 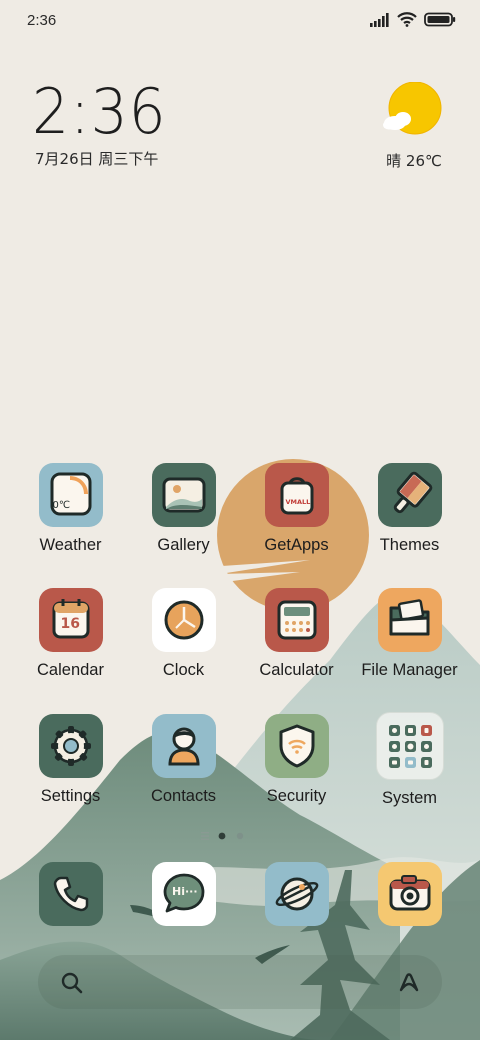 What do you see at coordinates (409, 982) in the screenshot?
I see `assistant-icon` at bounding box center [409, 982].